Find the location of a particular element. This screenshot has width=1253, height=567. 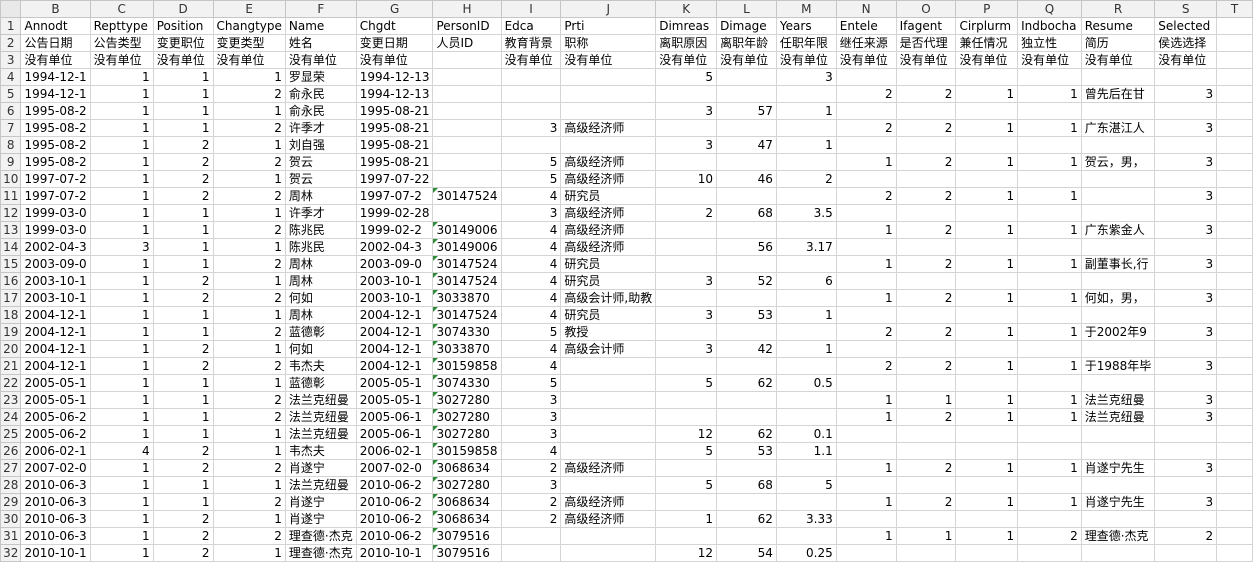

cell-f: 周林 is located at coordinates (320, 281).